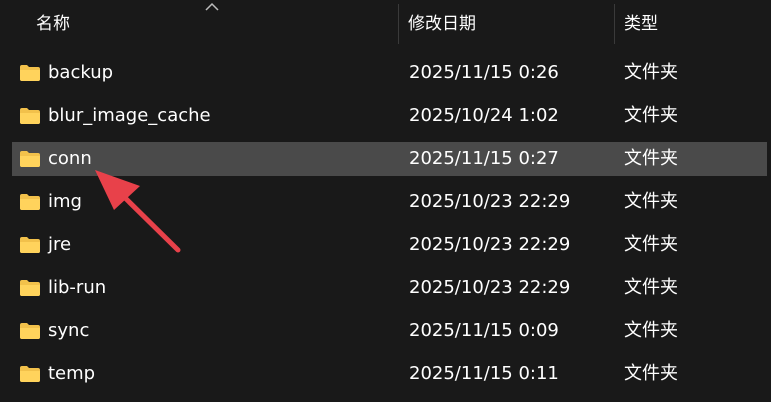  I want to click on file-name: jre, so click(59, 245).